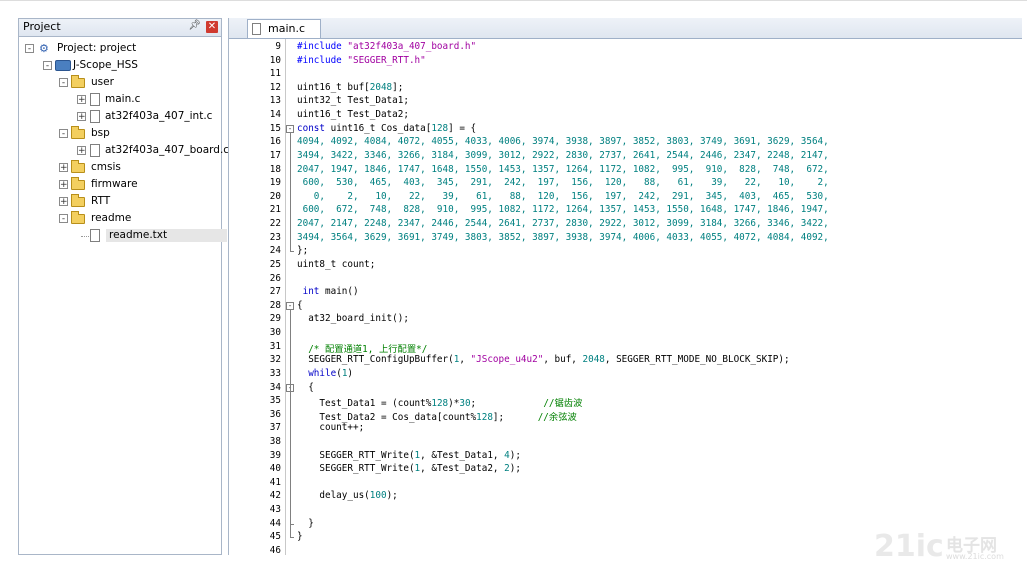  Describe the element at coordinates (120, 49) in the screenshot. I see `tree-item: - ⚙ Project: project` at that location.